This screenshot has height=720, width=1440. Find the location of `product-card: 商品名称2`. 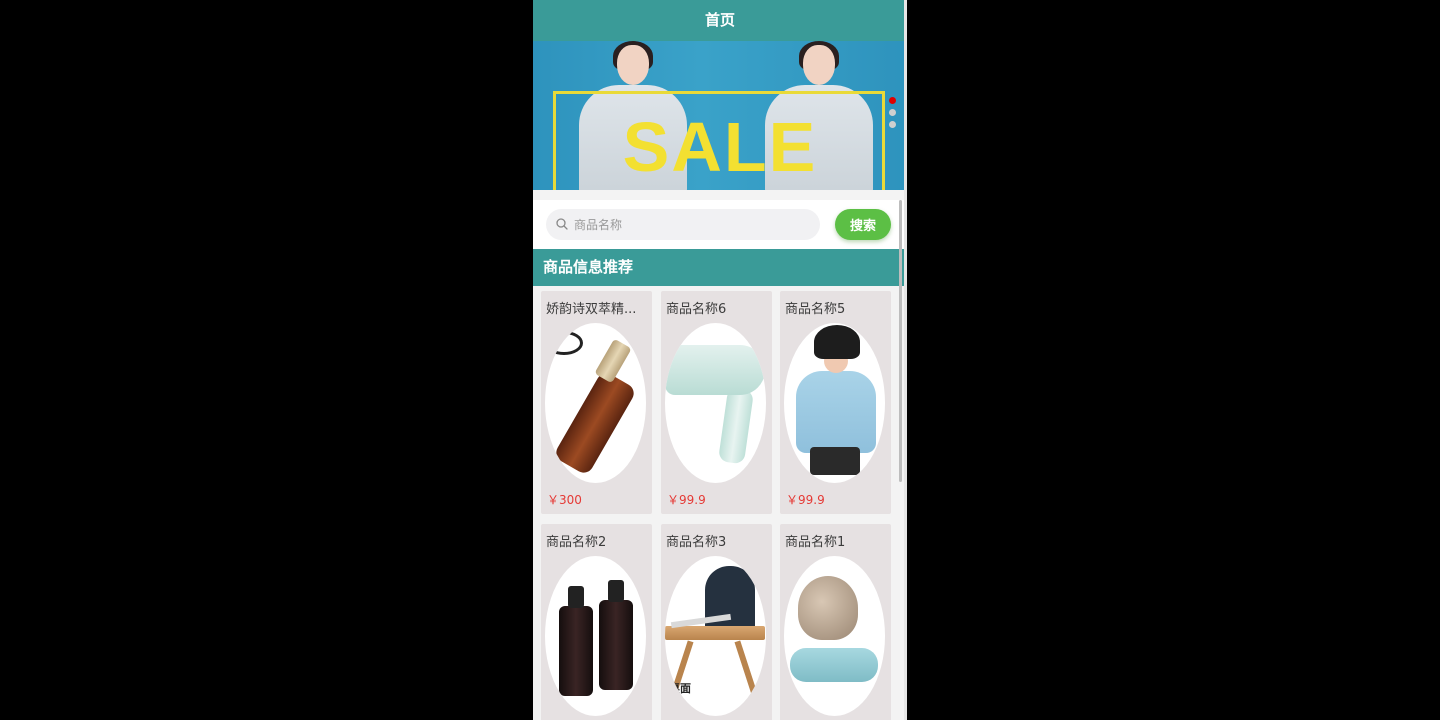

product-card: 商品名称2 is located at coordinates (596, 622).